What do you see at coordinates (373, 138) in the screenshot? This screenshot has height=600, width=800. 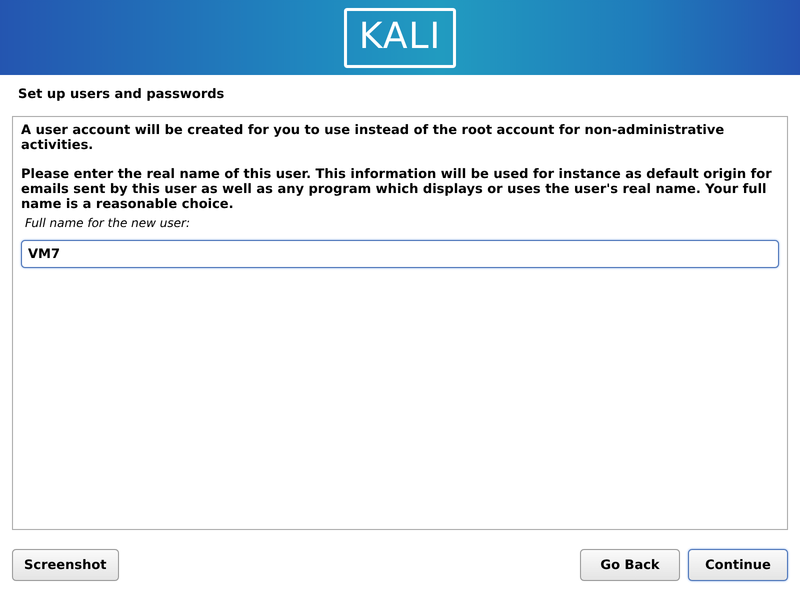 I see `instruction-text: A user account will be created for you to use instead of the root account for non-administrative activities.` at bounding box center [373, 138].